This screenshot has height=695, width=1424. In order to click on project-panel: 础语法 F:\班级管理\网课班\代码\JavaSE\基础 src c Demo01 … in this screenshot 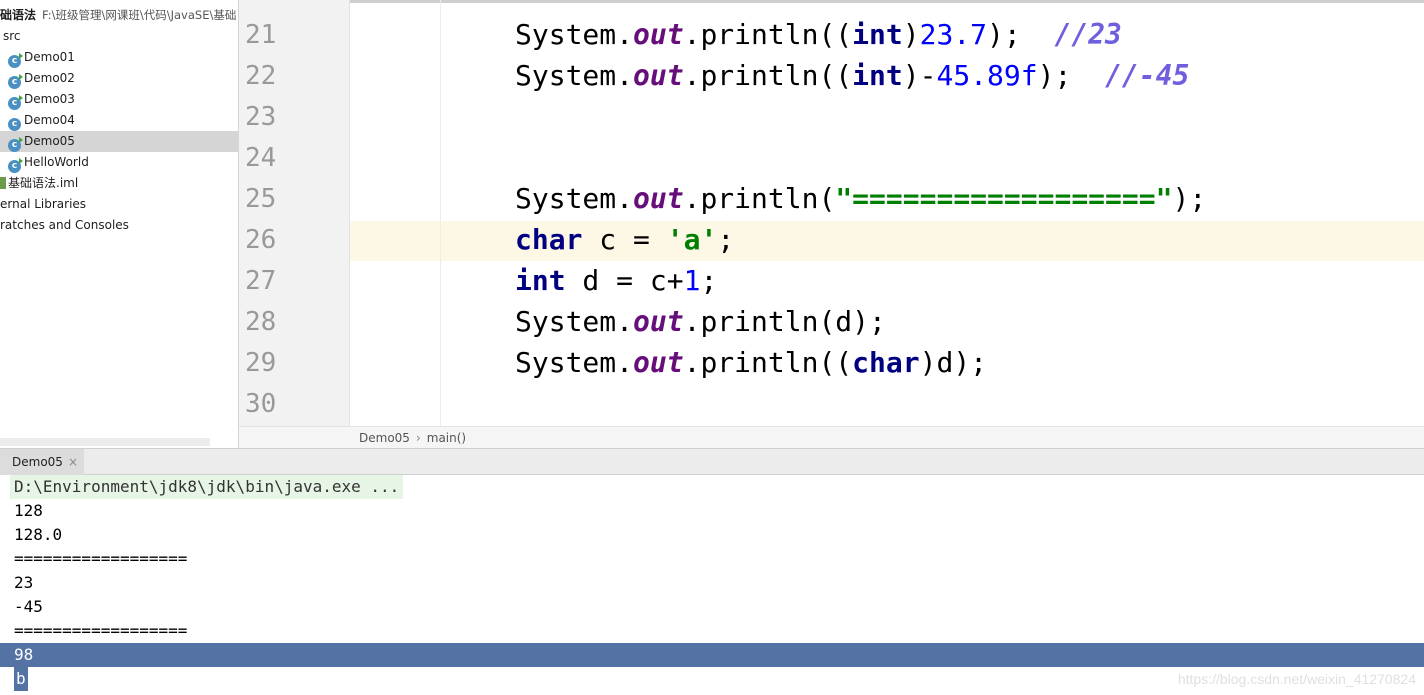, I will do `click(119, 224)`.